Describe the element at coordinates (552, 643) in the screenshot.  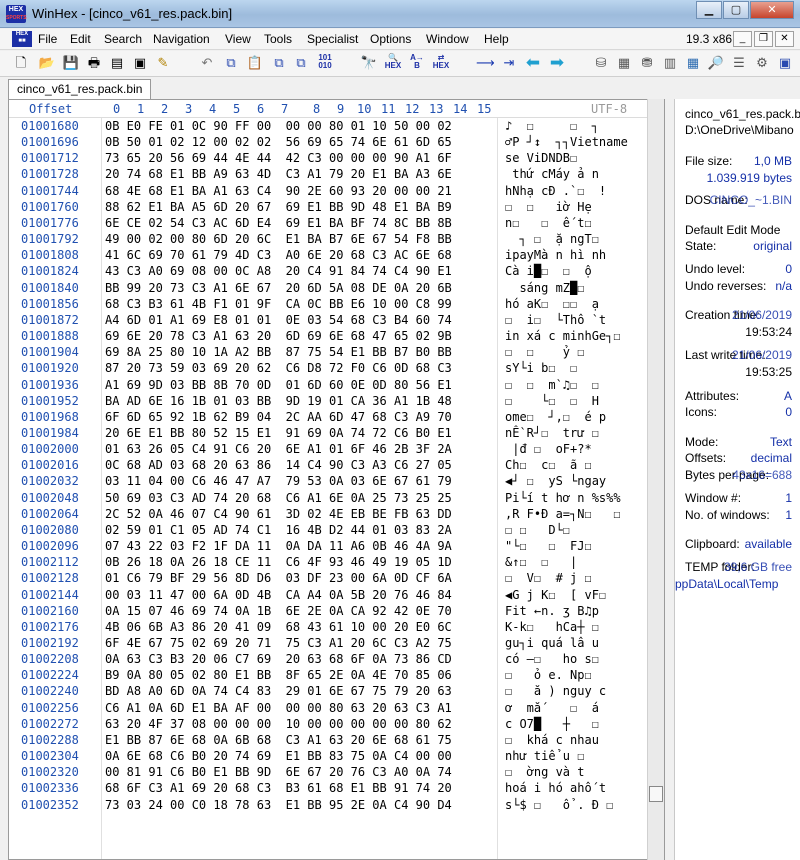
I see `row-text: gu┐i quá lâ u` at that location.